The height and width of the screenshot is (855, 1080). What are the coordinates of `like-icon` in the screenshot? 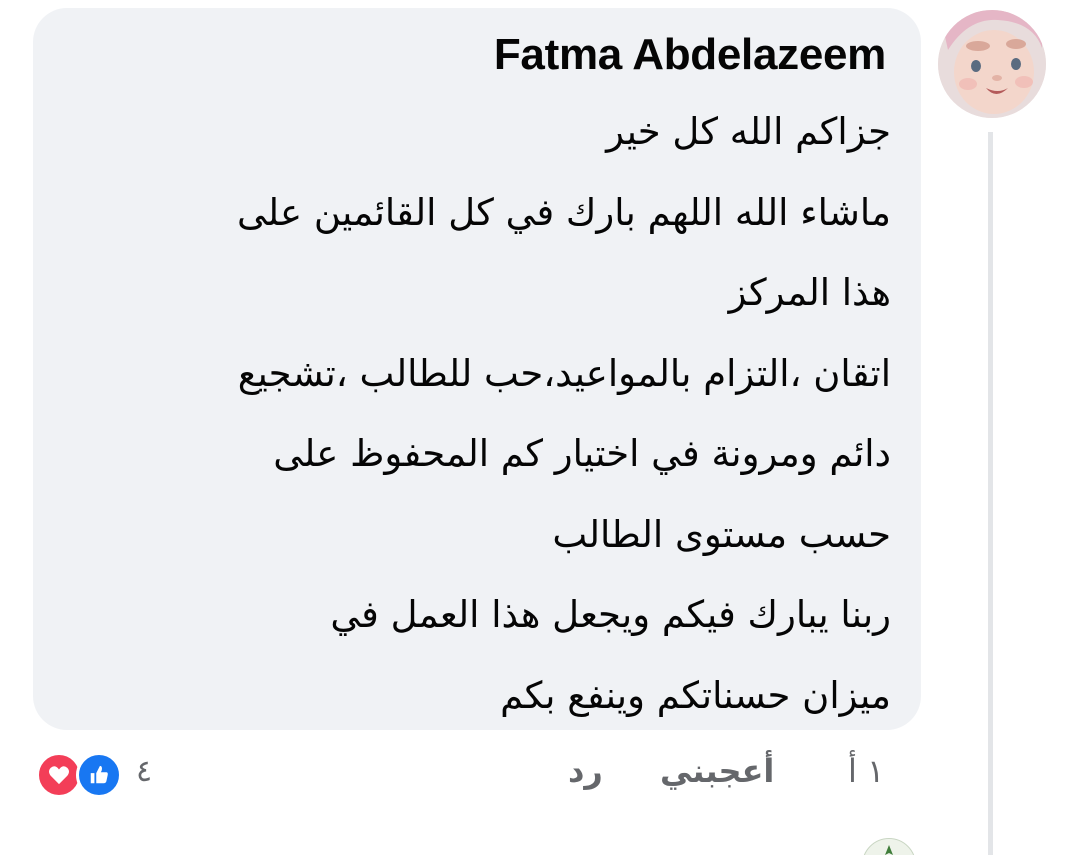 It's located at (99, 775).